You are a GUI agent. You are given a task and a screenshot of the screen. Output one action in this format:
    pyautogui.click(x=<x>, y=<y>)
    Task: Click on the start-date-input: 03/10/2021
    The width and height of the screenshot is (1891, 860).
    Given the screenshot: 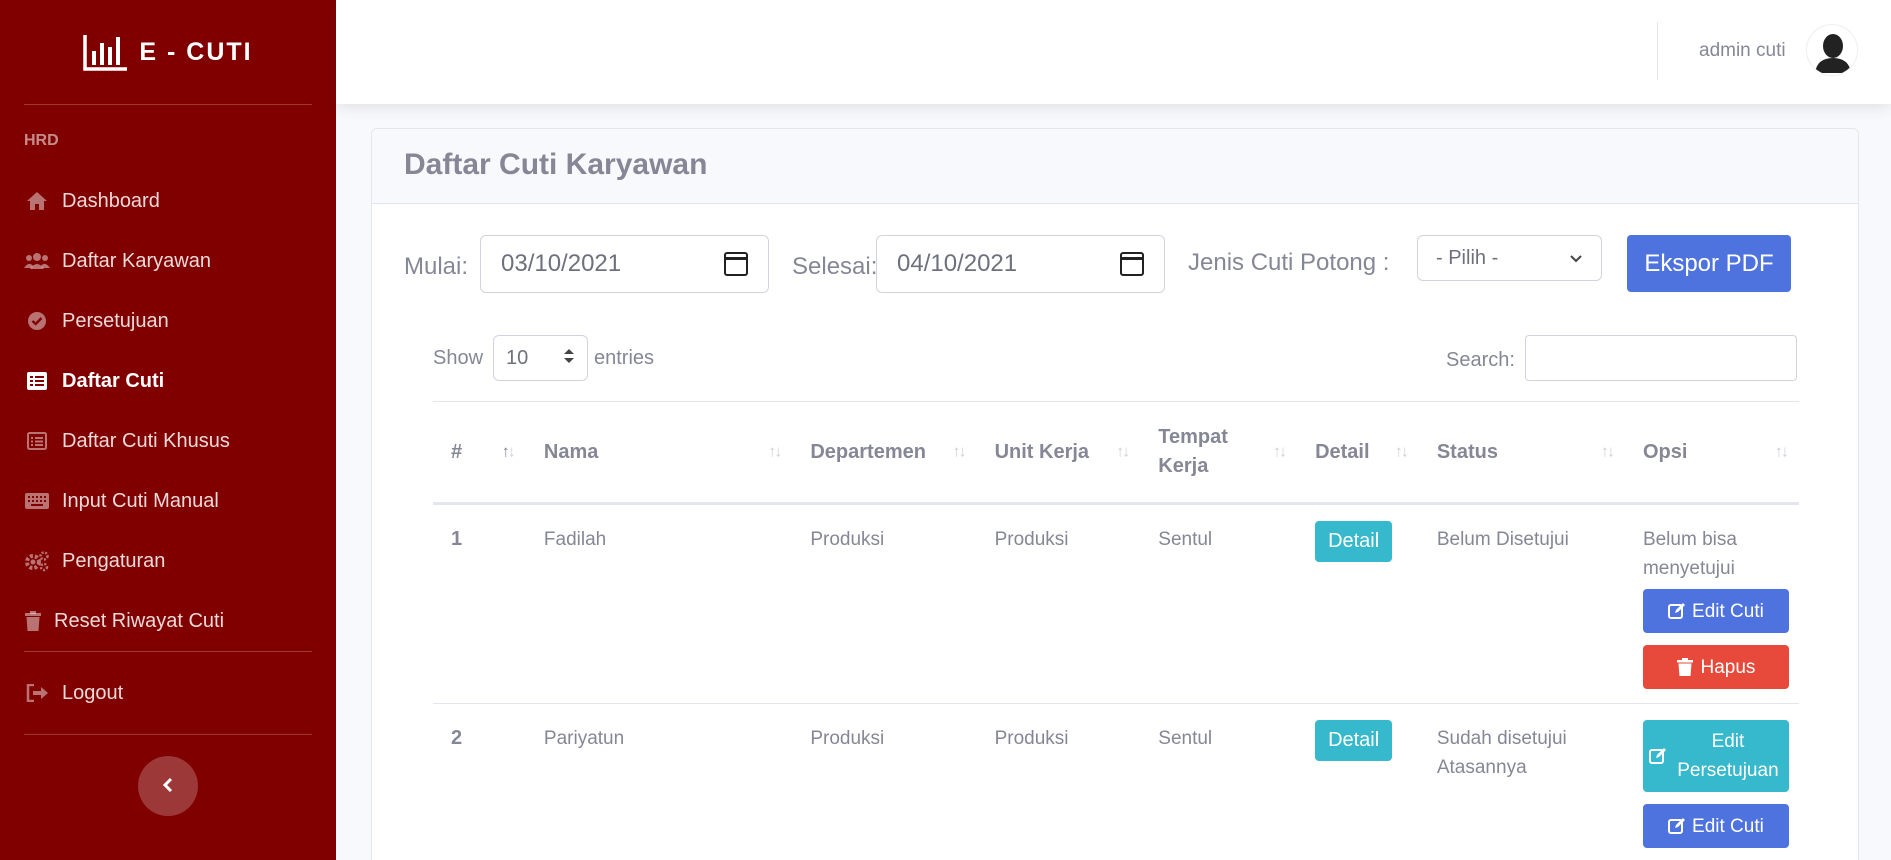 What is the action you would take?
    pyautogui.click(x=624, y=264)
    